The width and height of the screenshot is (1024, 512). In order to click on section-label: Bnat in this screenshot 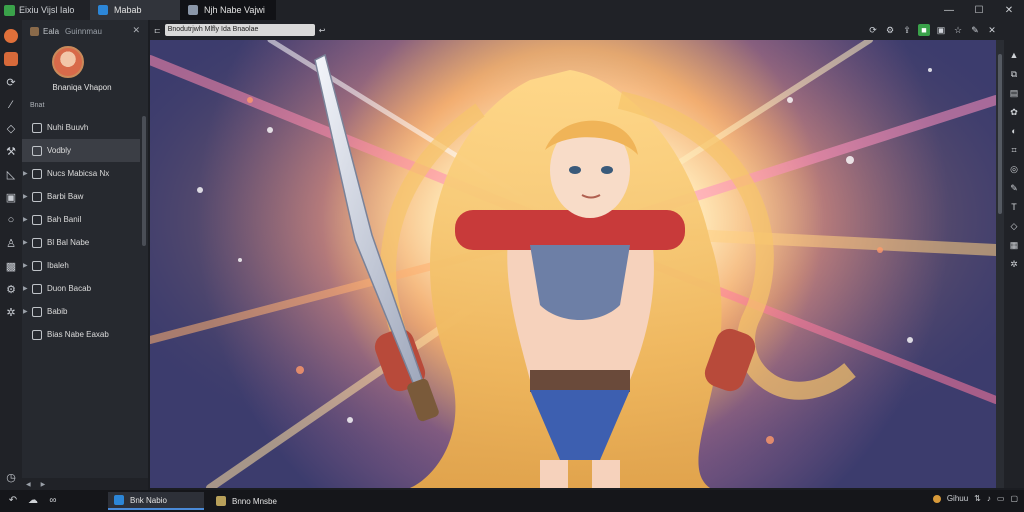, I will do `click(37, 105)`.